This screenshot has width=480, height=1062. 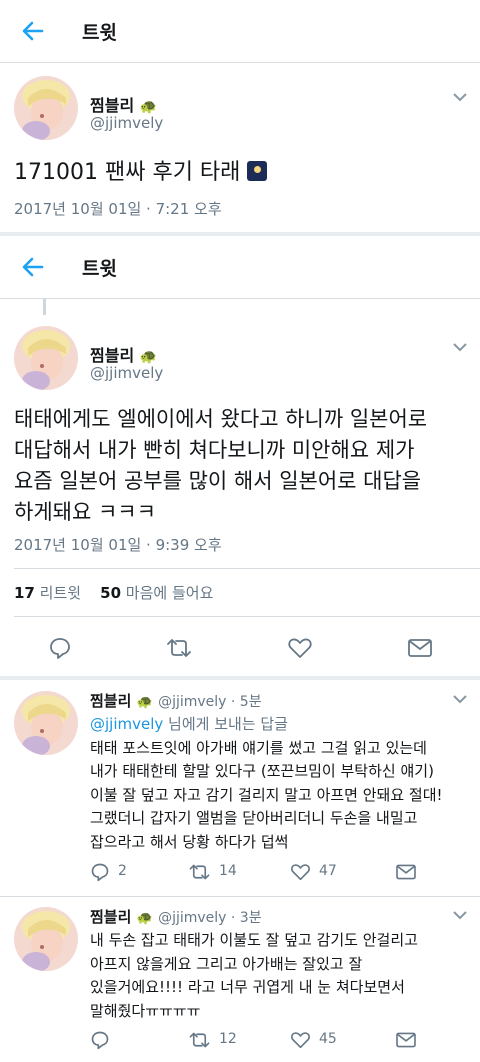 What do you see at coordinates (225, 724) in the screenshot?
I see `reply-to-suffix: 님에게 보내는 답글` at bounding box center [225, 724].